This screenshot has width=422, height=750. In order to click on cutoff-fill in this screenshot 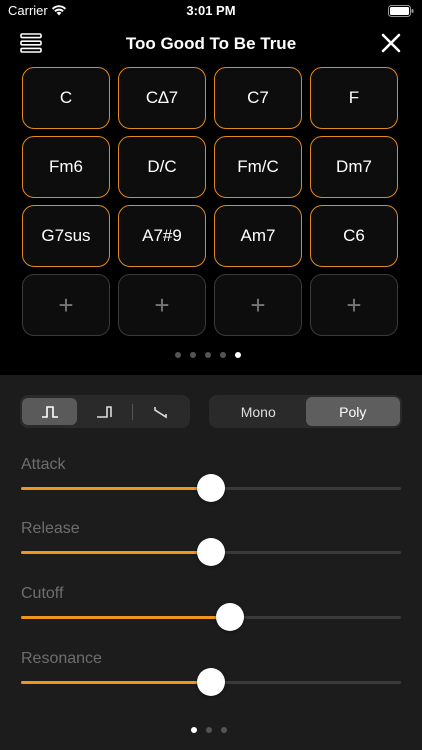, I will do `click(125, 617)`.